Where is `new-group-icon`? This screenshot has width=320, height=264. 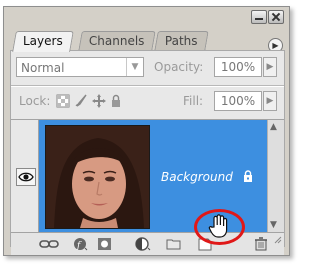
new-group-icon is located at coordinates (174, 244).